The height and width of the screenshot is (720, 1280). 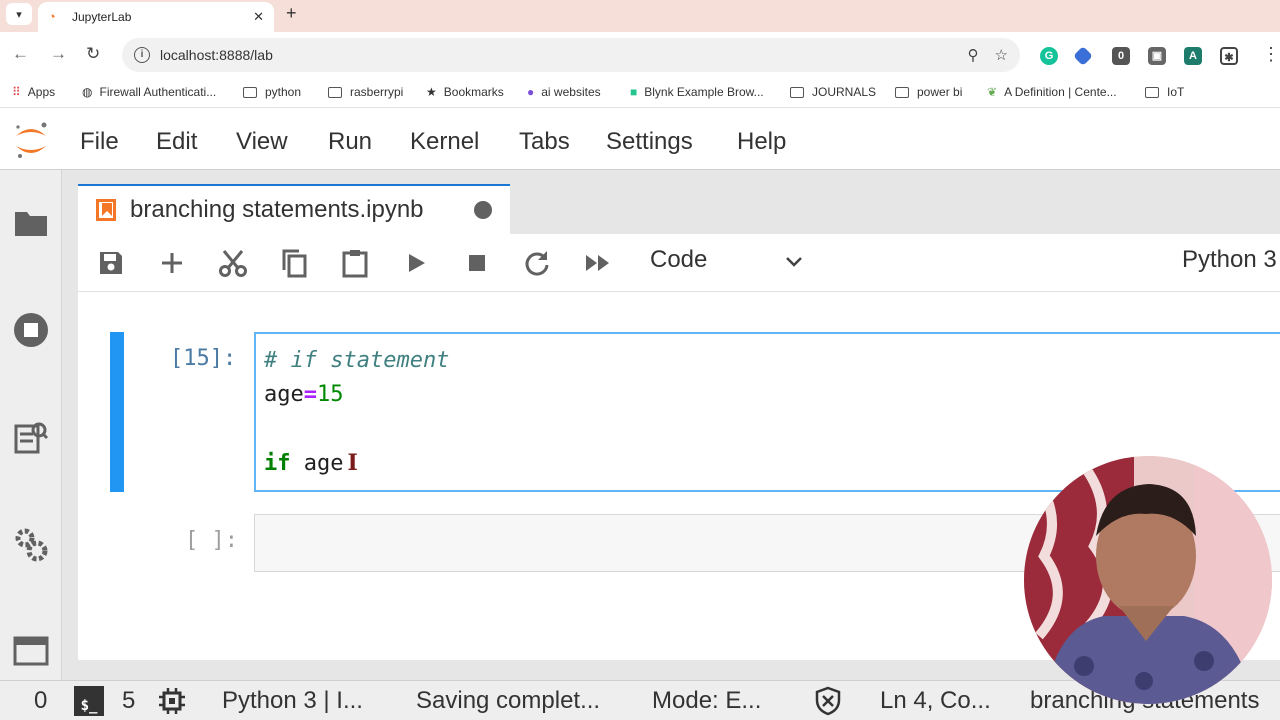 What do you see at coordinates (431, 92) in the screenshot?
I see `star-icon: ★` at bounding box center [431, 92].